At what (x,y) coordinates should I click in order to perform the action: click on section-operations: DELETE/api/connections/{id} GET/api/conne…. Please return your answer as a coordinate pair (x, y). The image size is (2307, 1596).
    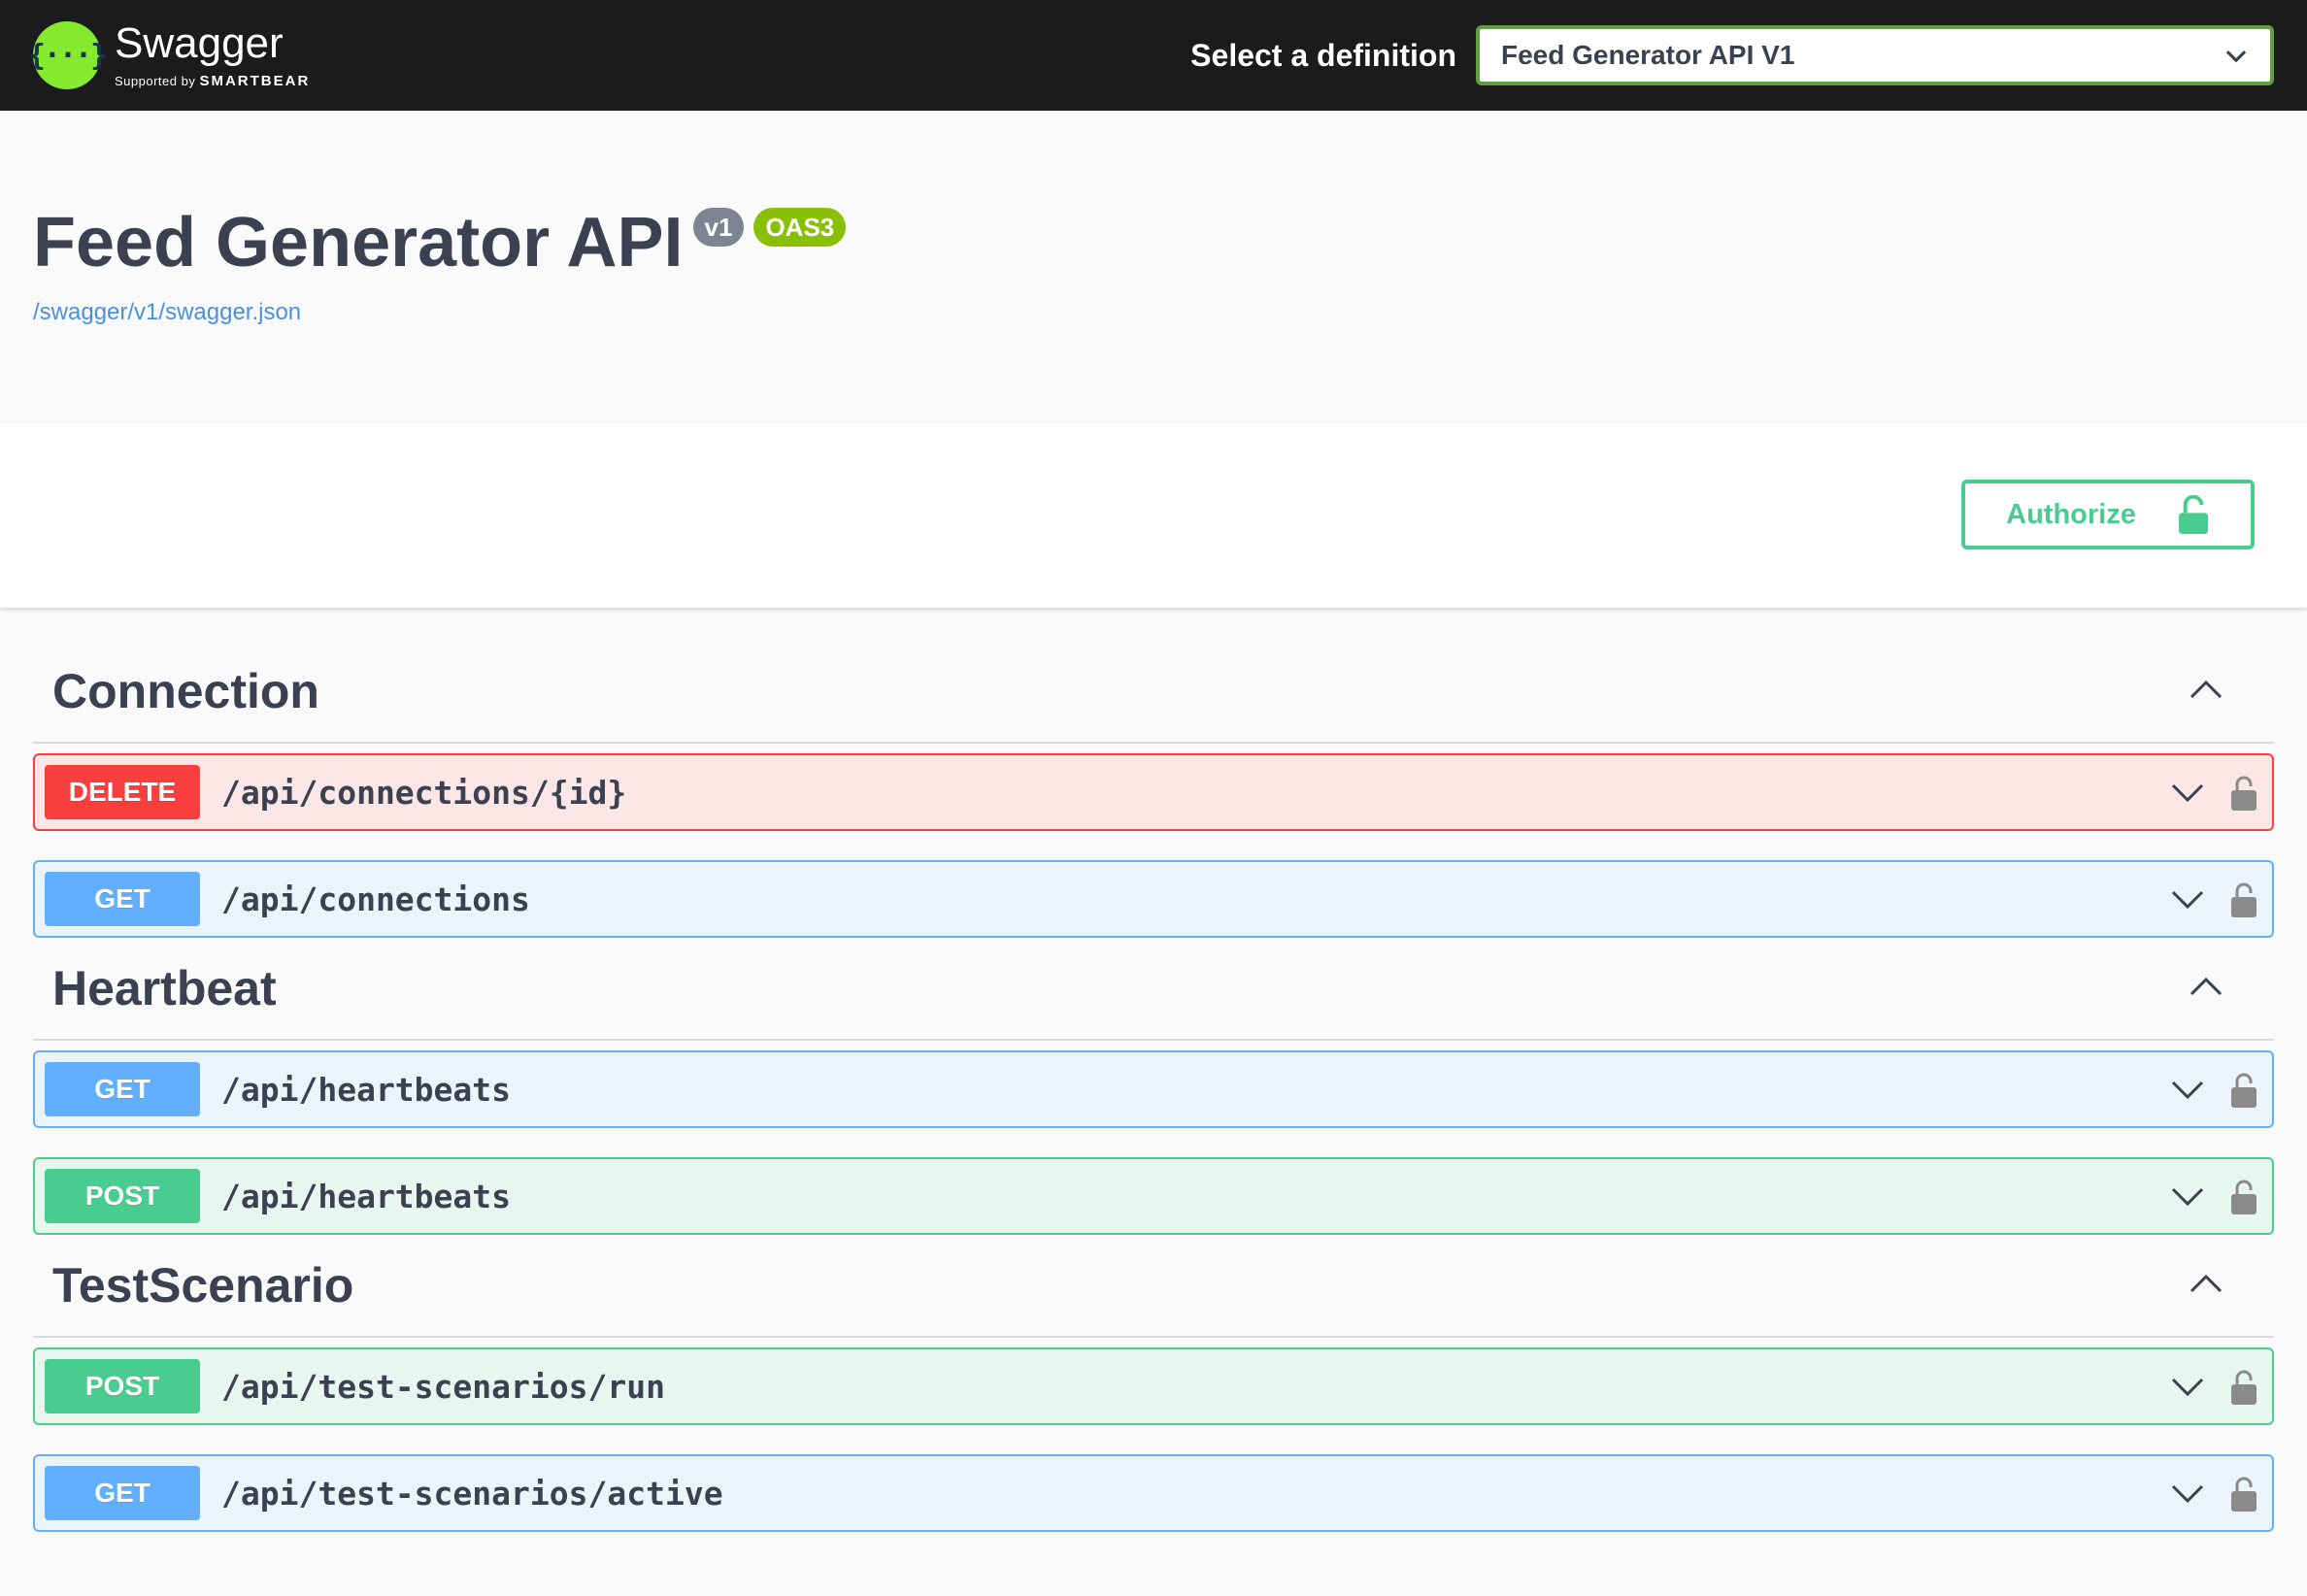
    Looking at the image, I should click on (1153, 845).